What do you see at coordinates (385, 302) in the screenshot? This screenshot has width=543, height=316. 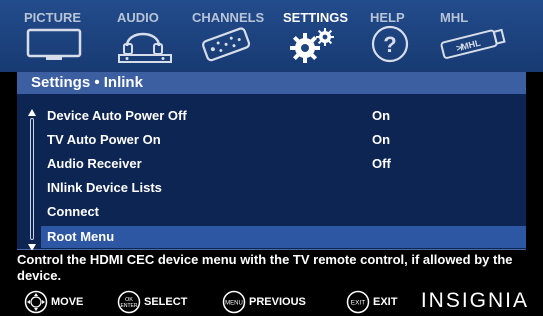 I see `hint-label: EXIT` at bounding box center [385, 302].